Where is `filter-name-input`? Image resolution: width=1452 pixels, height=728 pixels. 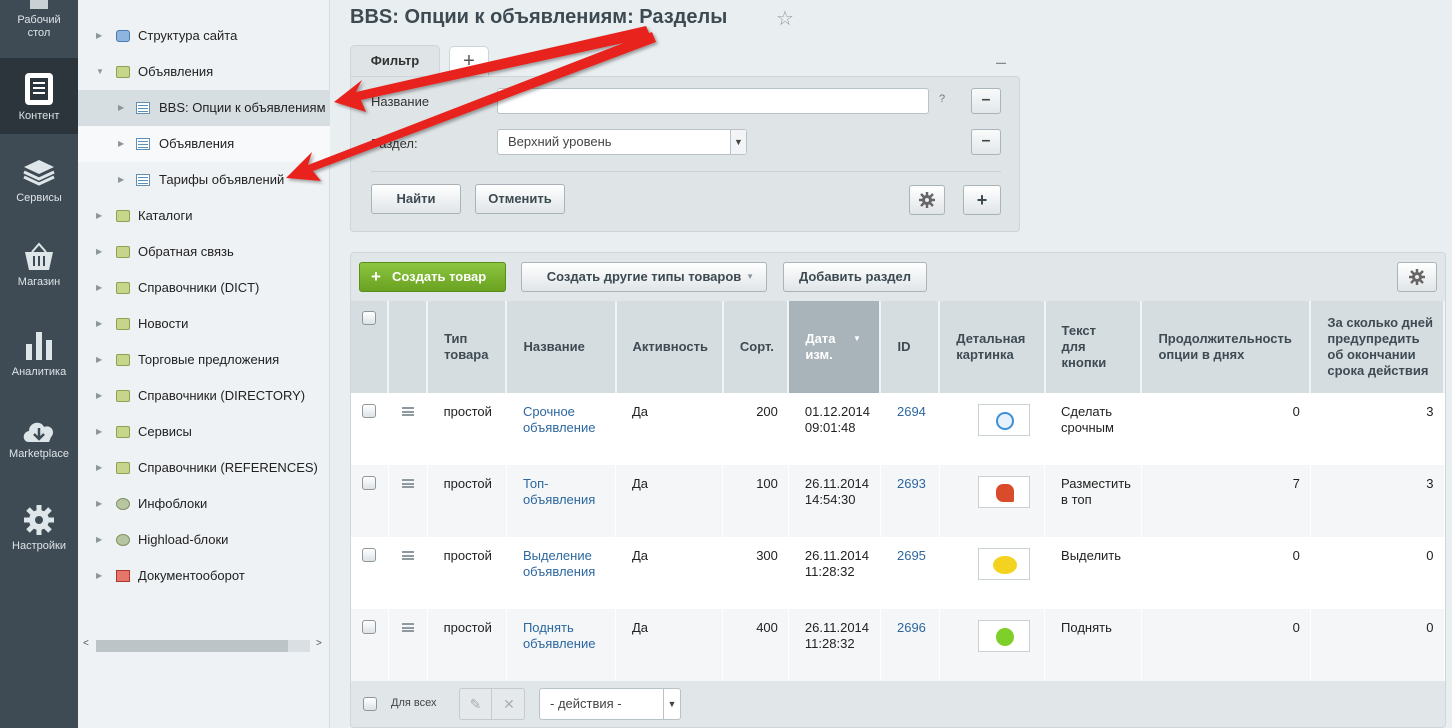 filter-name-input is located at coordinates (713, 101).